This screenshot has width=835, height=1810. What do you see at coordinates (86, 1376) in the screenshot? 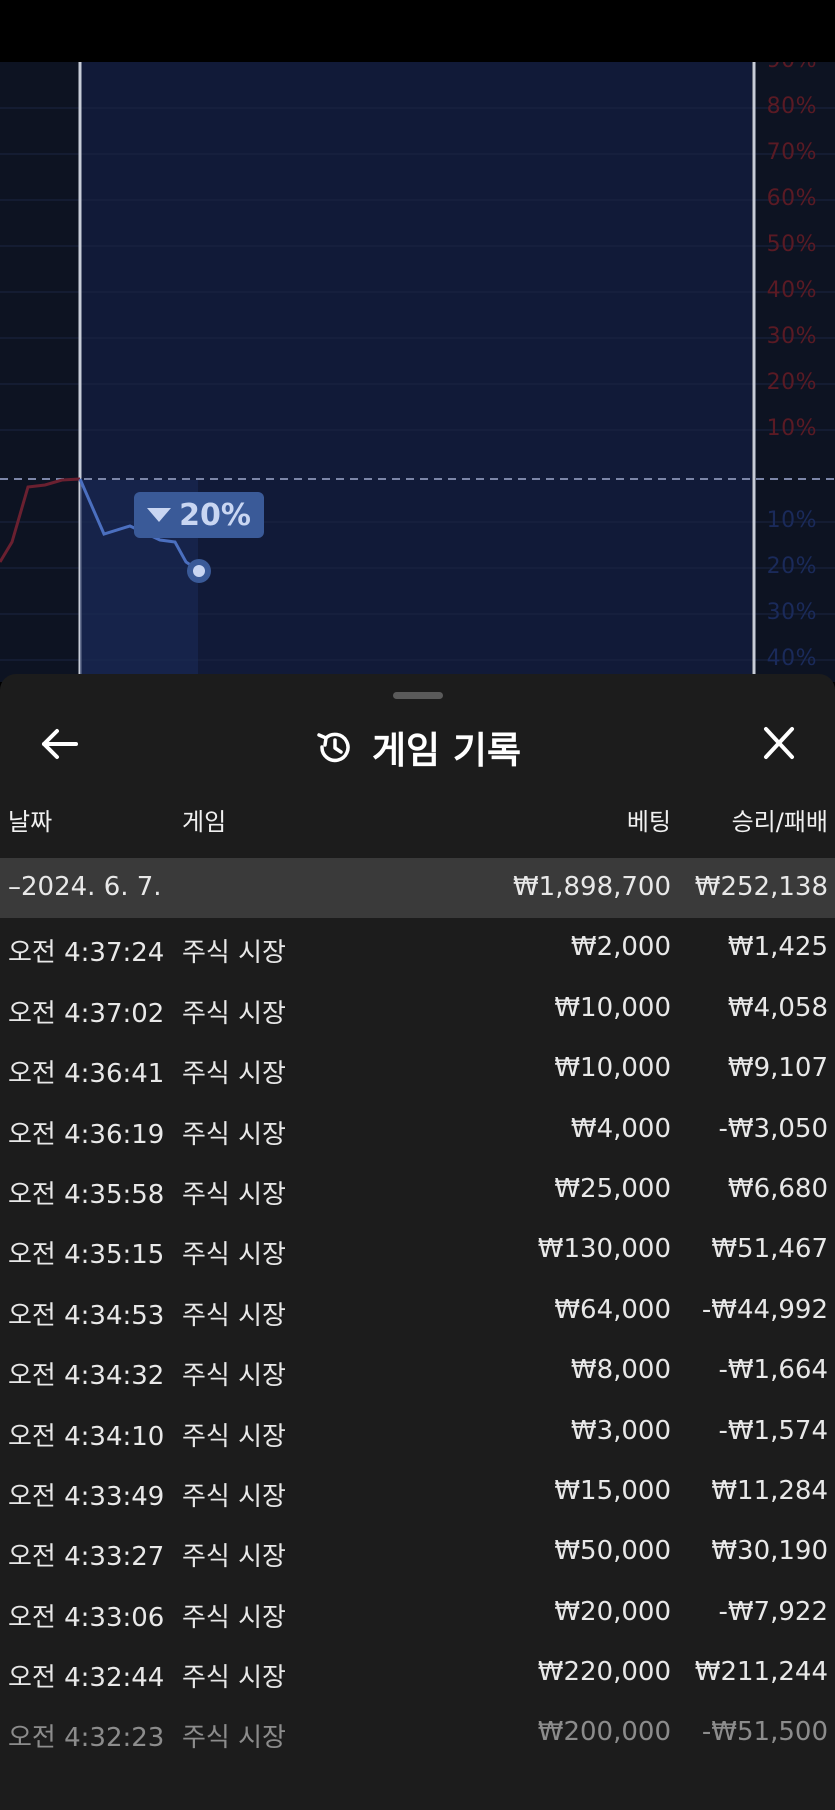
I see `row-time: 오전 4:34:32` at bounding box center [86, 1376].